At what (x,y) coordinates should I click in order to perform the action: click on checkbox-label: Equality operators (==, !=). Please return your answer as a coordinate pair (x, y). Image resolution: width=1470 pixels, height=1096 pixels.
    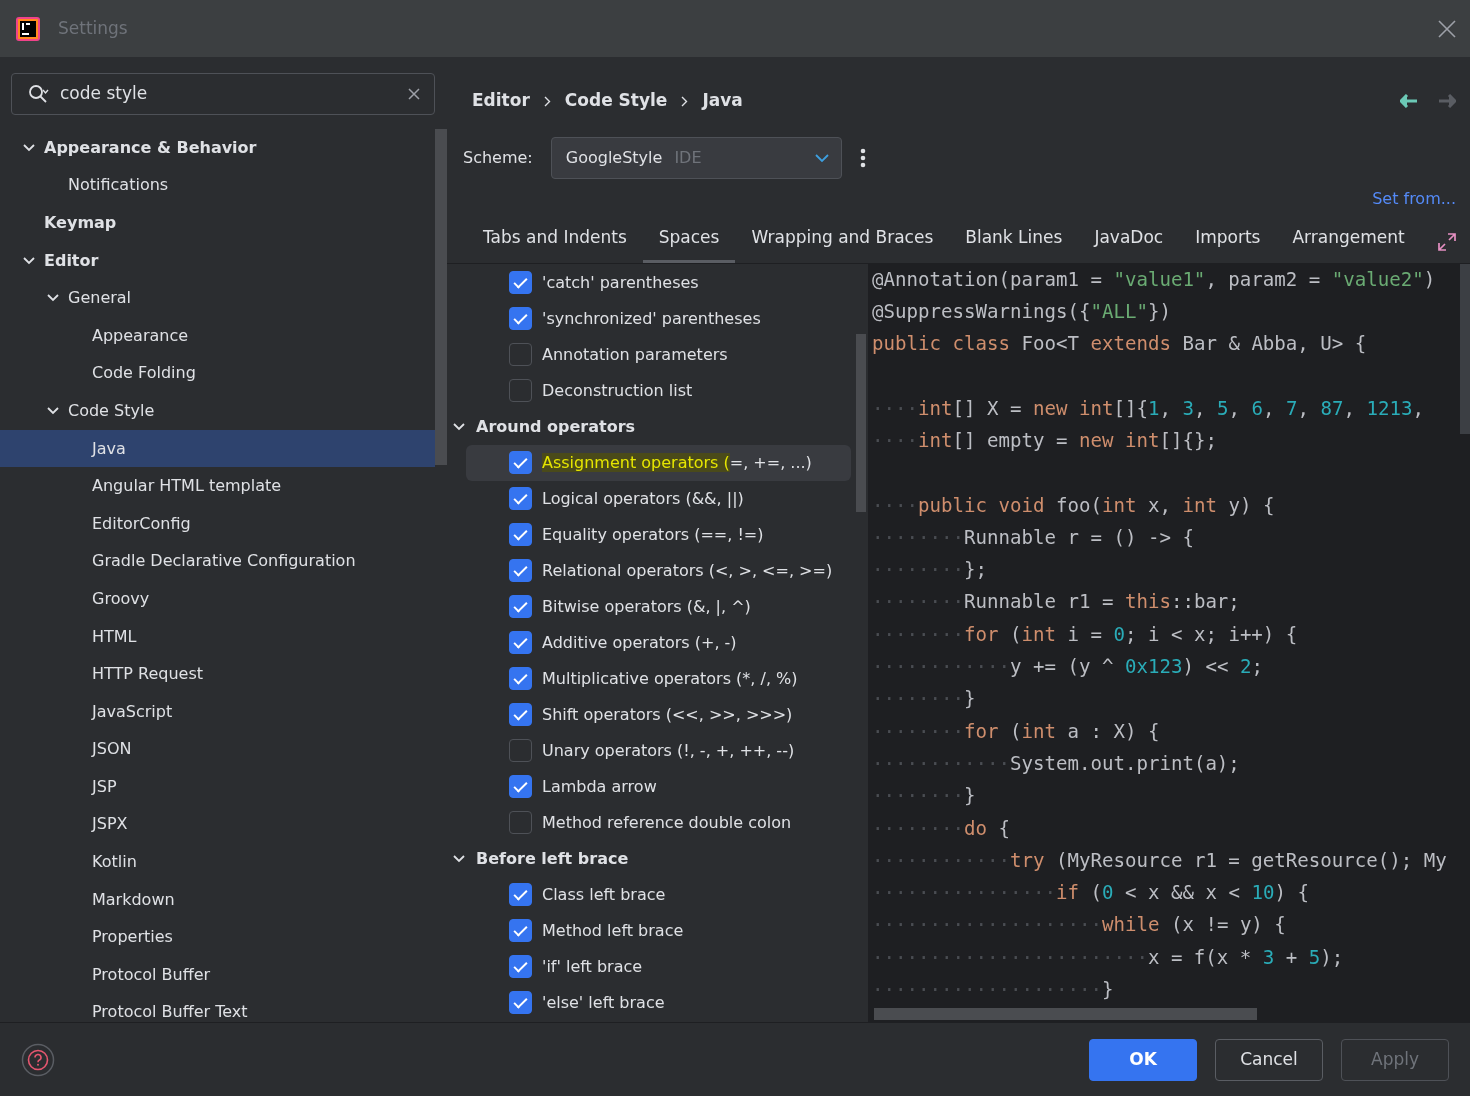
    Looking at the image, I should click on (653, 534).